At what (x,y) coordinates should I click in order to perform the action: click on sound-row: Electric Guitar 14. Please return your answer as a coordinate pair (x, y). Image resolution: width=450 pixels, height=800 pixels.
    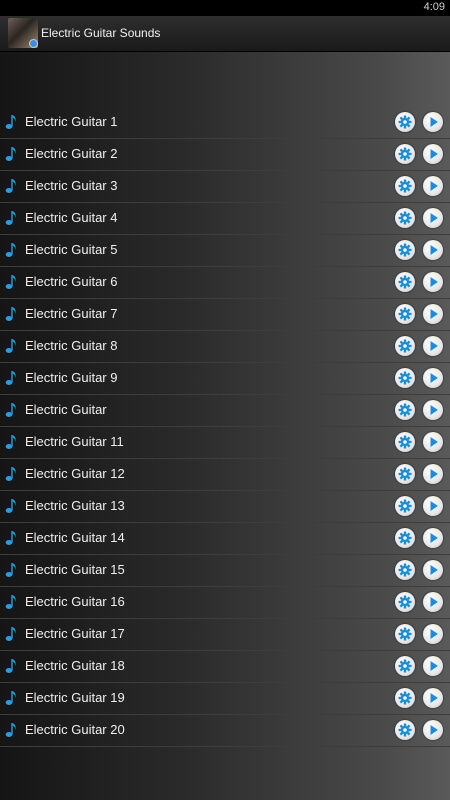
    Looking at the image, I should click on (225, 539).